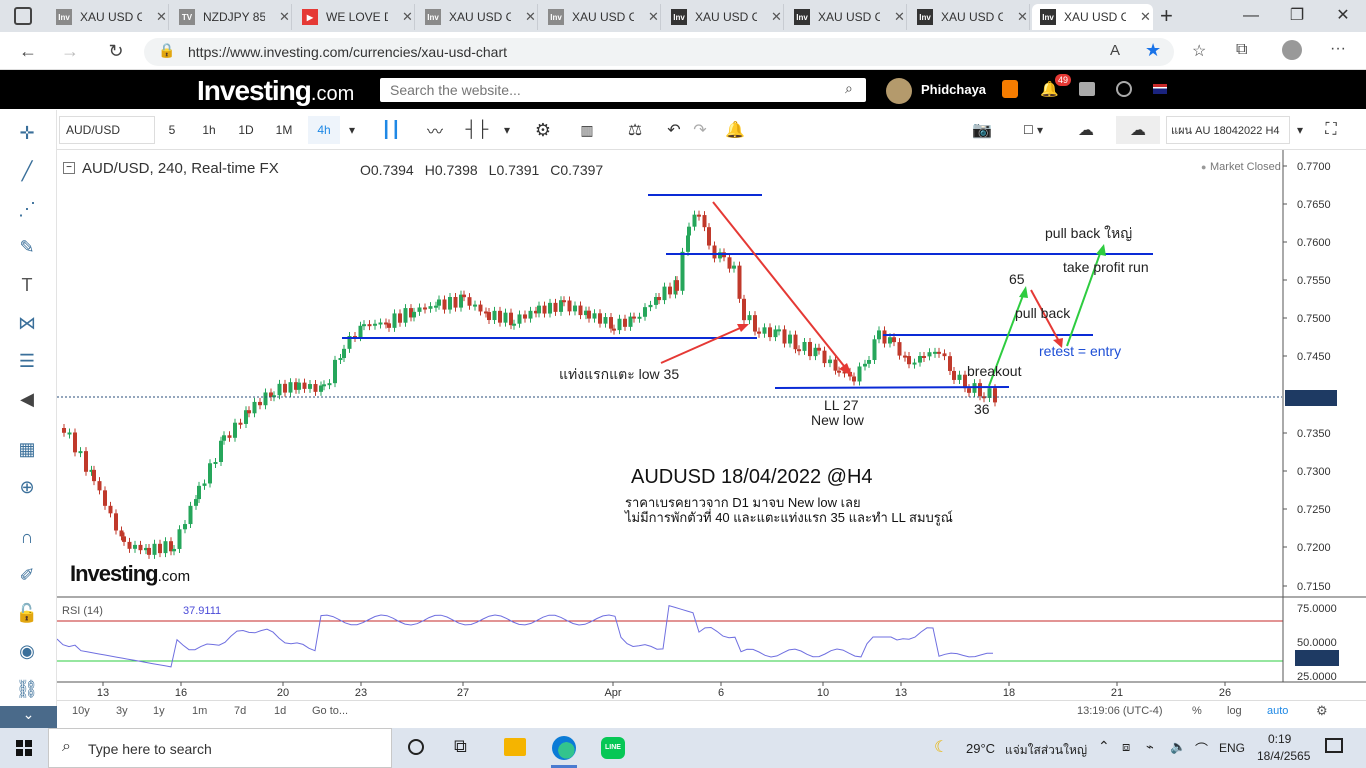 The height and width of the screenshot is (768, 1366). What do you see at coordinates (1126, 747) in the screenshot?
I see `tray-app-icon: ⧈` at bounding box center [1126, 747].